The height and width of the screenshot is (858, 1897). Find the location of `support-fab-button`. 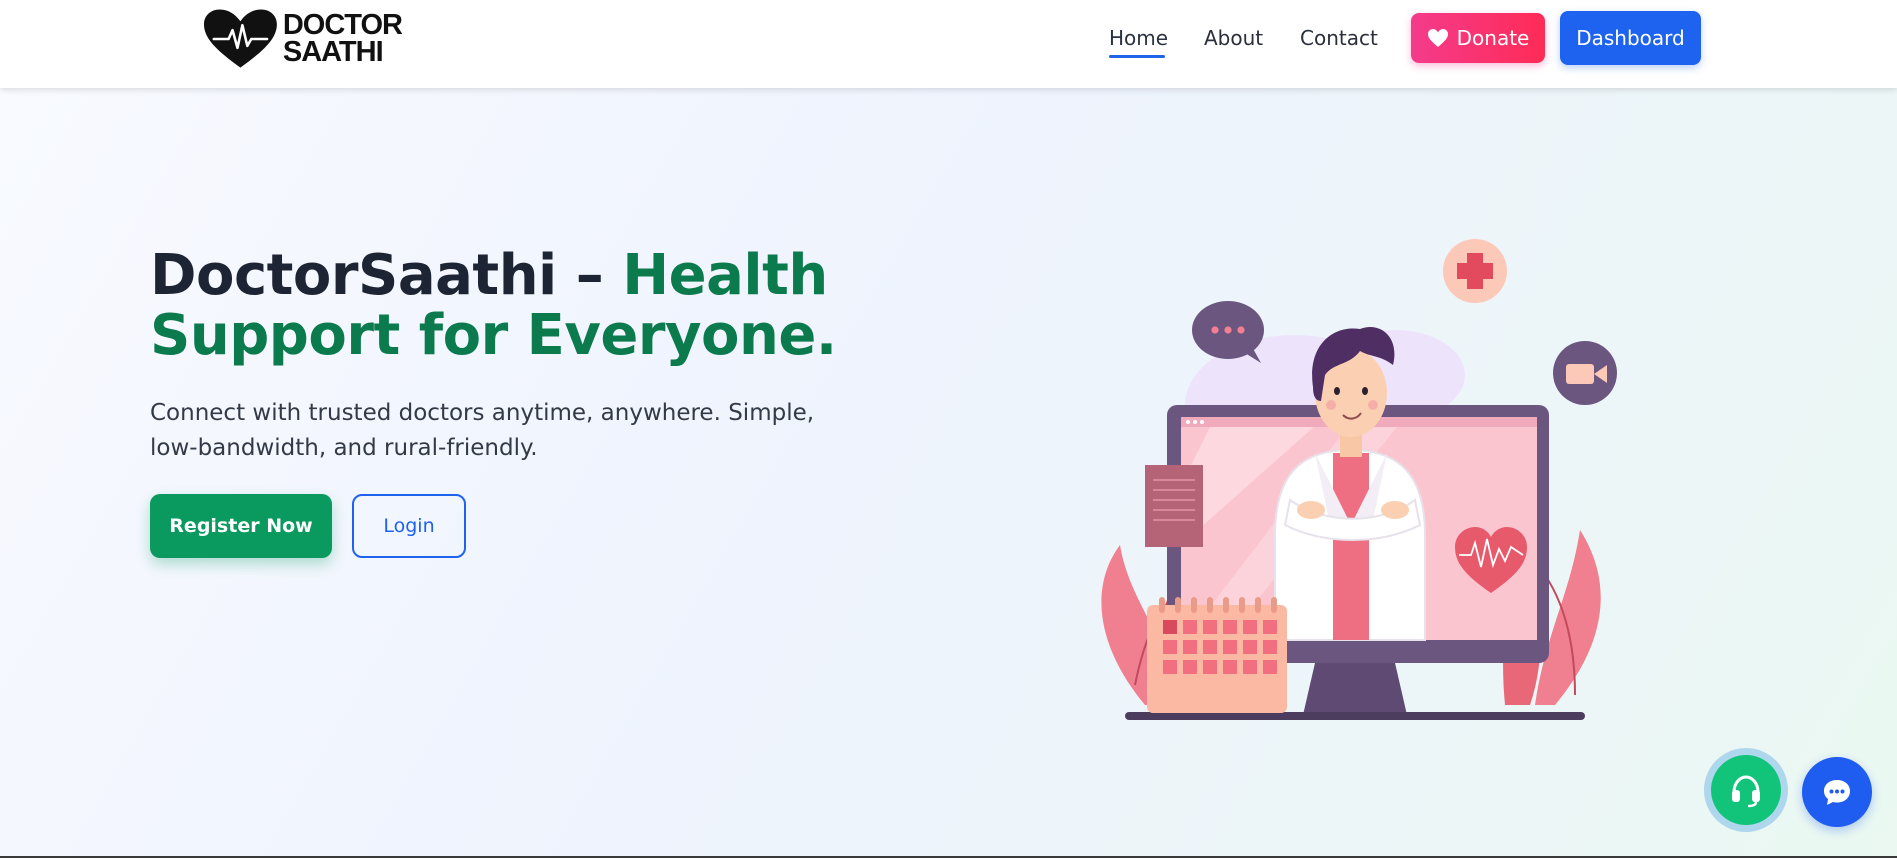

support-fab-button is located at coordinates (1746, 790).